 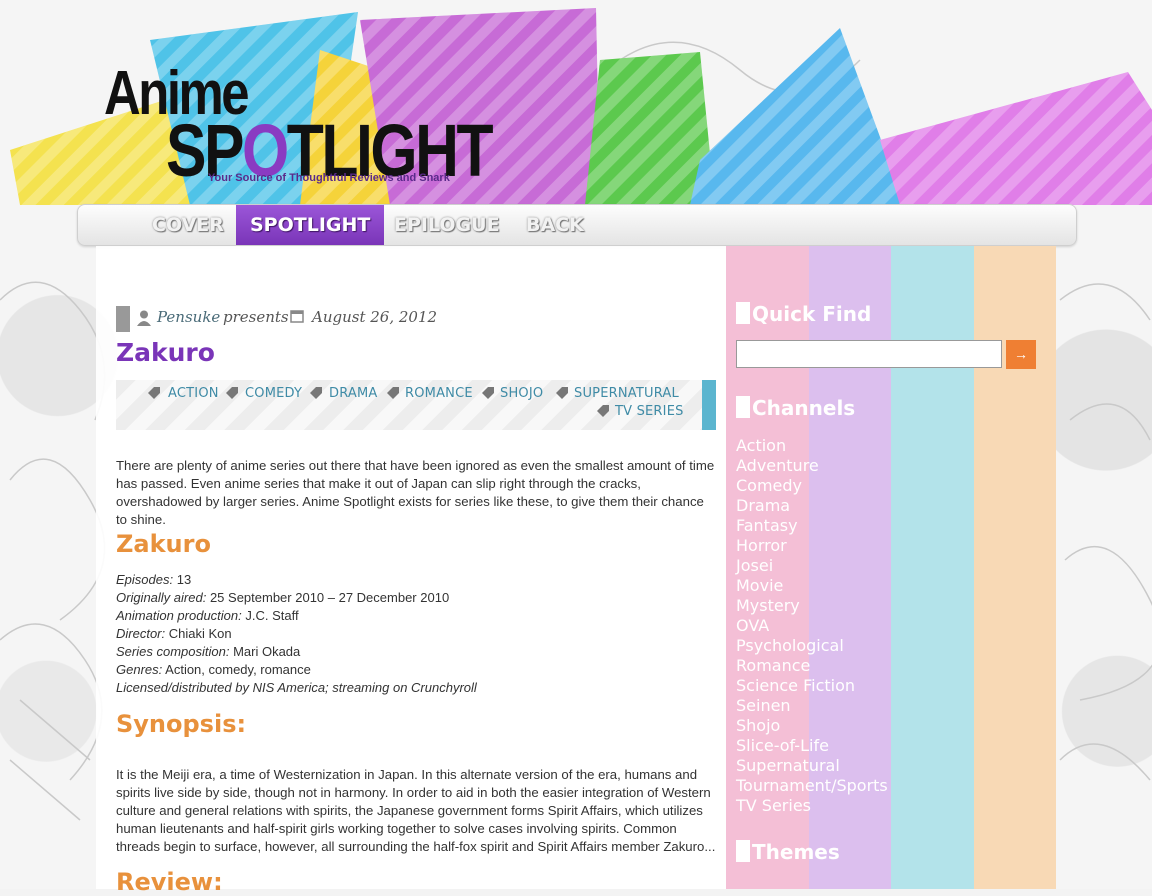 I want to click on detail-row: Director: Chiaki Kon, so click(x=174, y=633).